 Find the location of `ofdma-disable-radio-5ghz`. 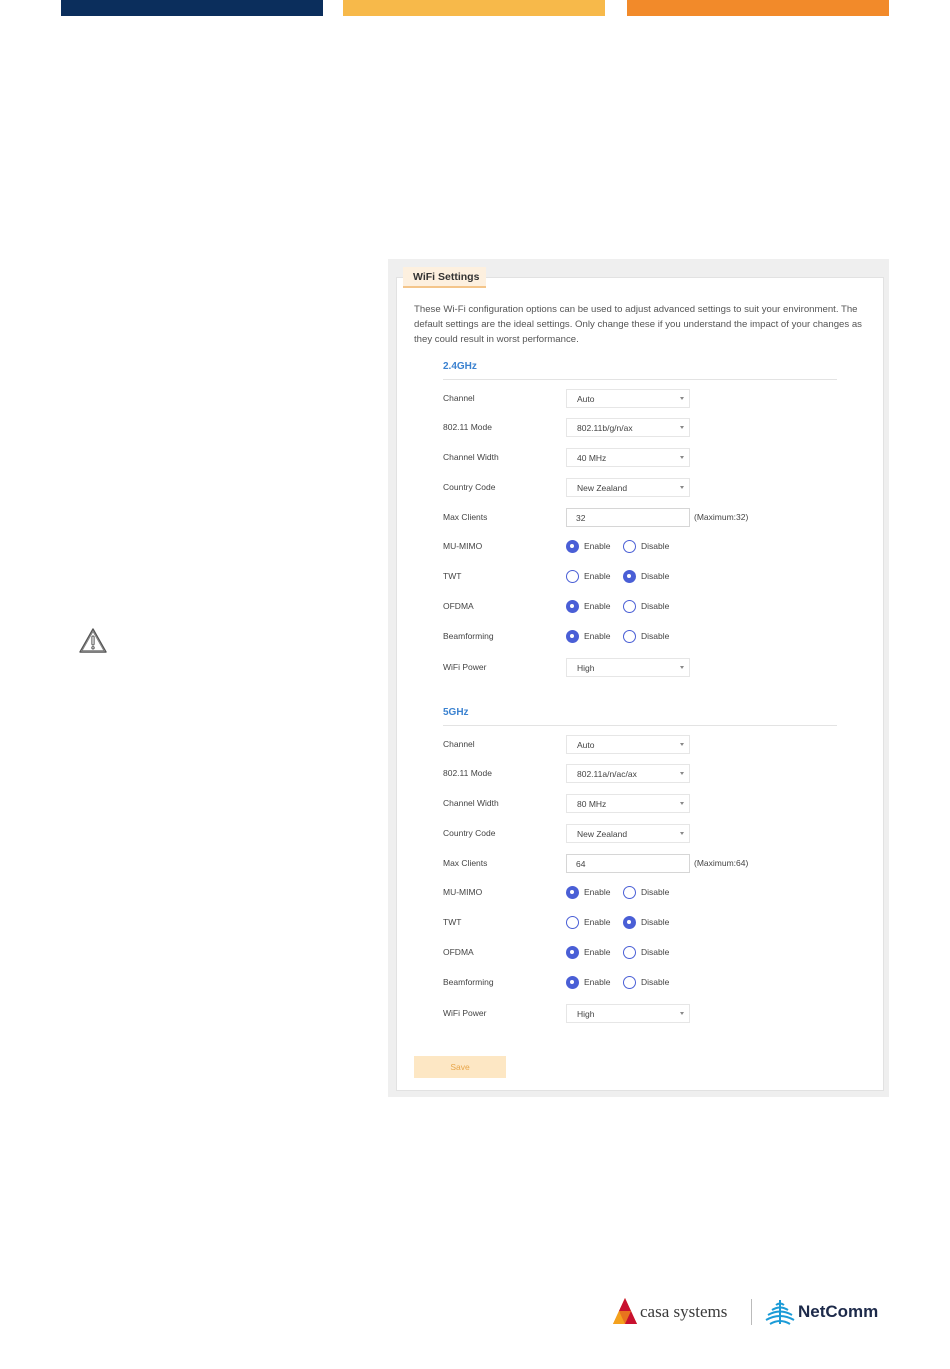

ofdma-disable-radio-5ghz is located at coordinates (629, 952).